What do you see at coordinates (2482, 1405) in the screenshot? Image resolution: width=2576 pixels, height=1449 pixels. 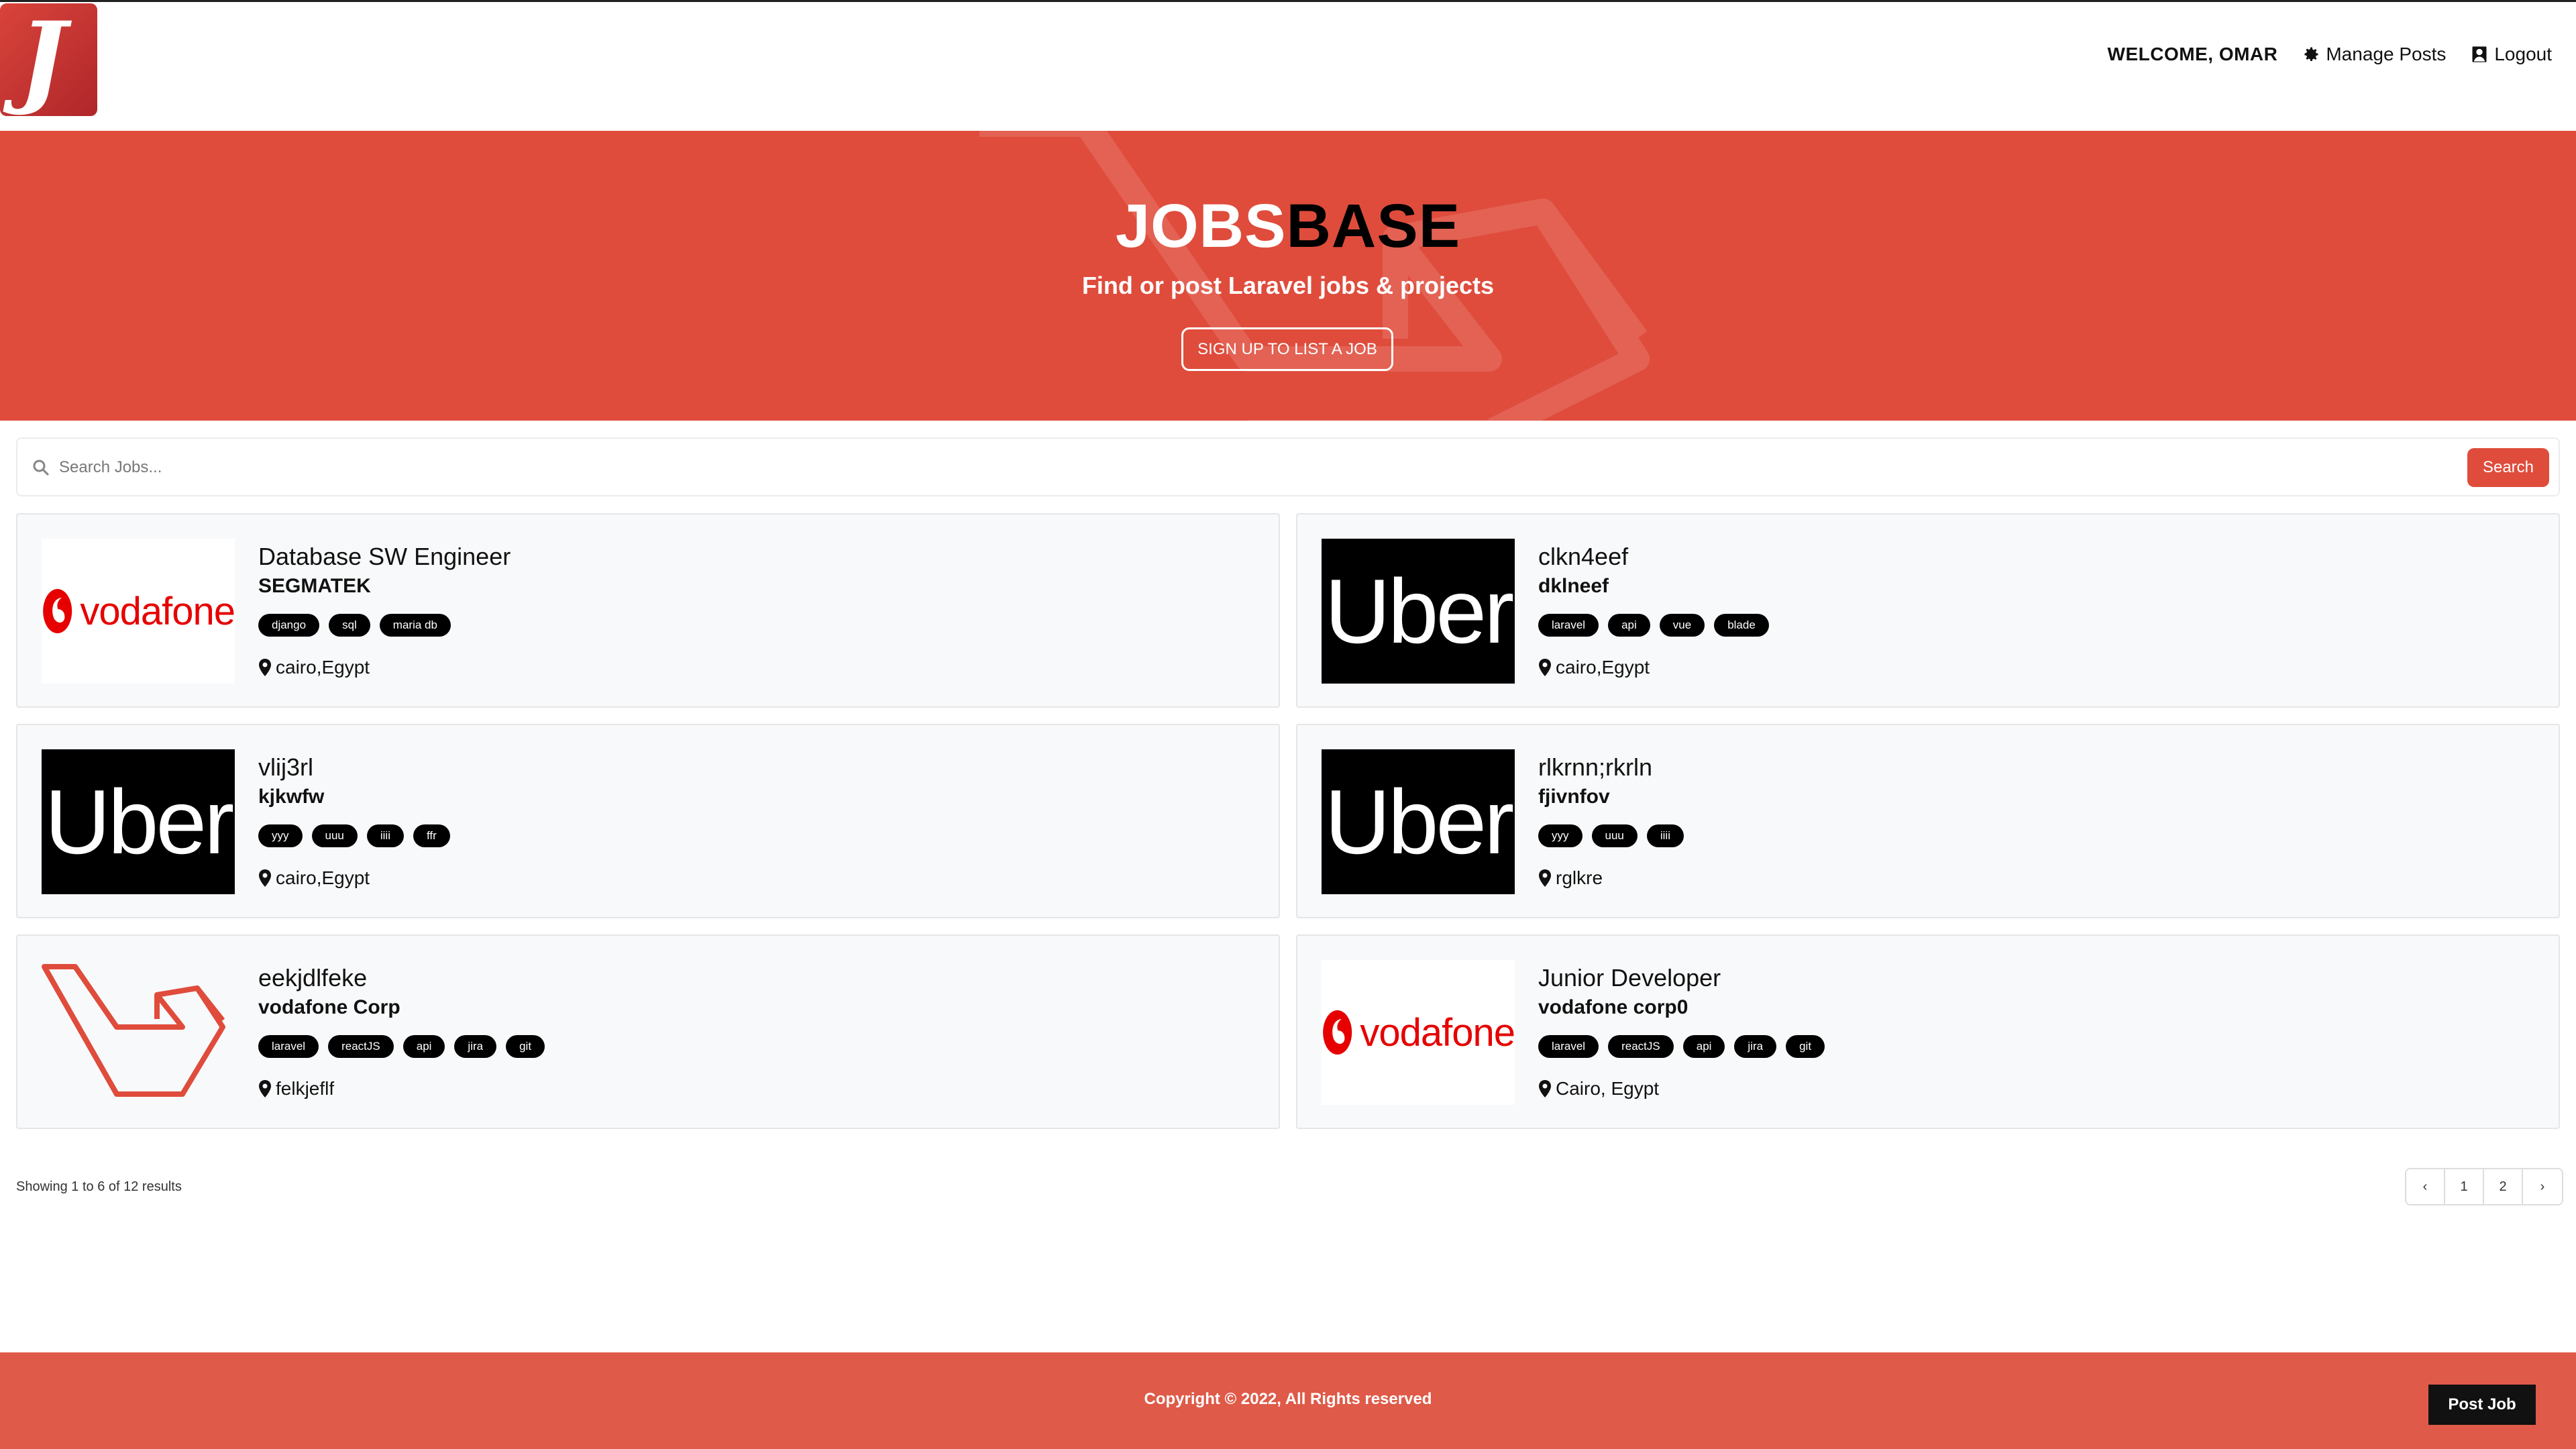 I see `post-job-button: Post Job` at bounding box center [2482, 1405].